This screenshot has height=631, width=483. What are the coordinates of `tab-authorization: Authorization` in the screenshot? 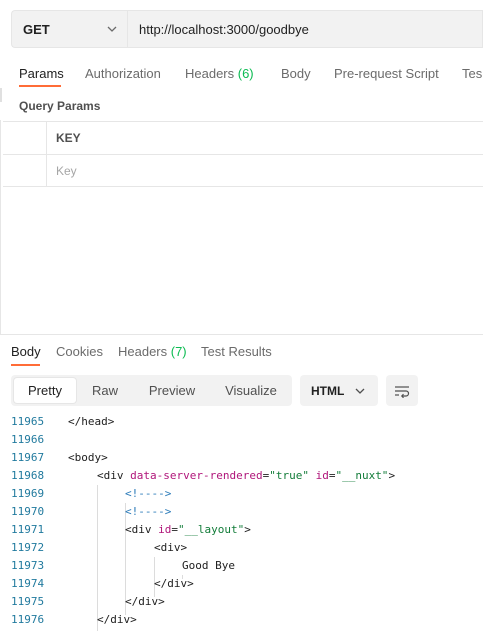 It's located at (123, 73).